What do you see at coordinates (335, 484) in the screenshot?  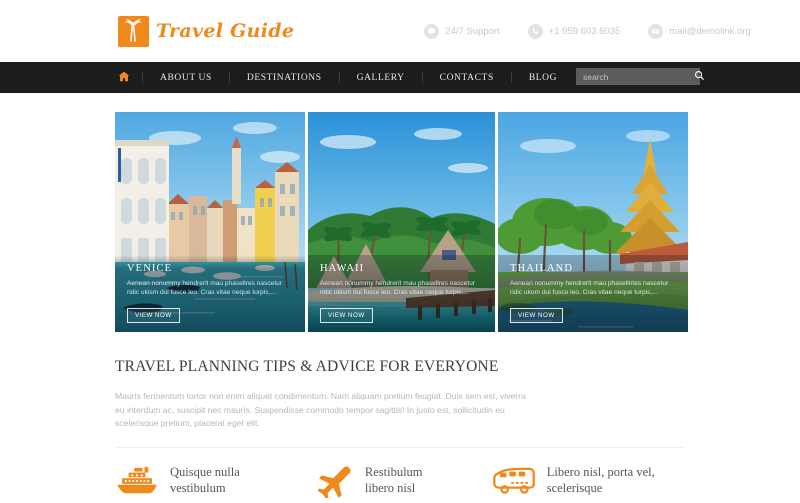 I see `airplane-icon` at bounding box center [335, 484].